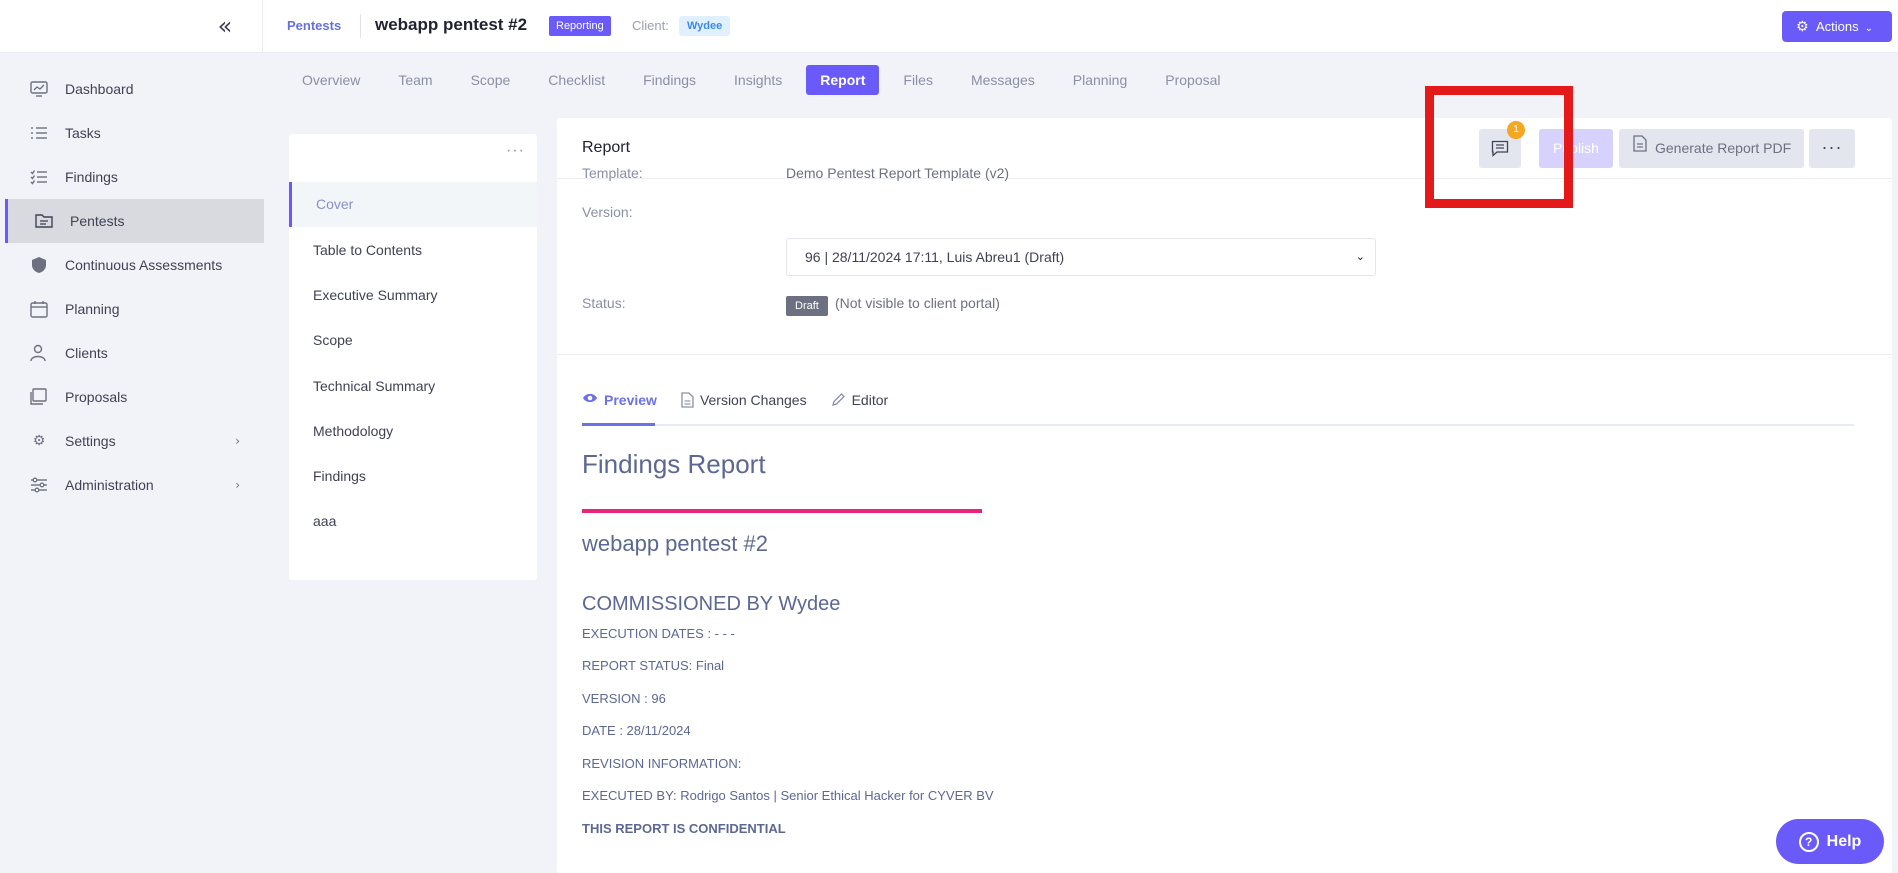 The height and width of the screenshot is (873, 1898). I want to click on report-header: Report 1 Publish Generate Report PDF ···, so click(1224, 148).